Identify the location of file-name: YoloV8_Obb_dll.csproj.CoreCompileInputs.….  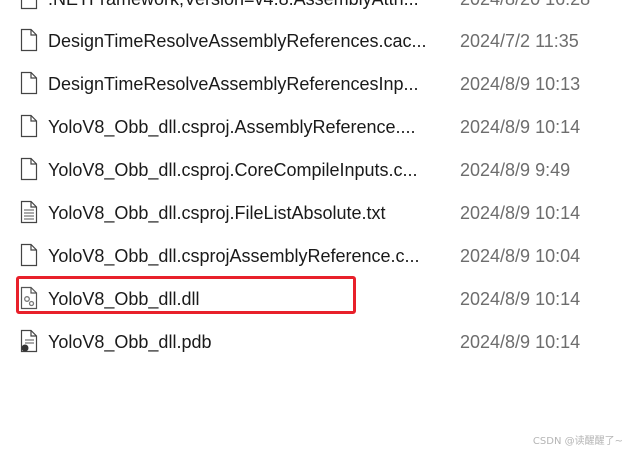
(233, 170).